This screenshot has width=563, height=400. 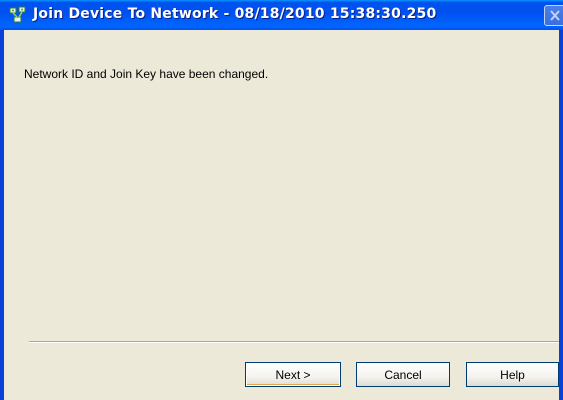 What do you see at coordinates (512, 374) in the screenshot?
I see `help-button: Help` at bounding box center [512, 374].